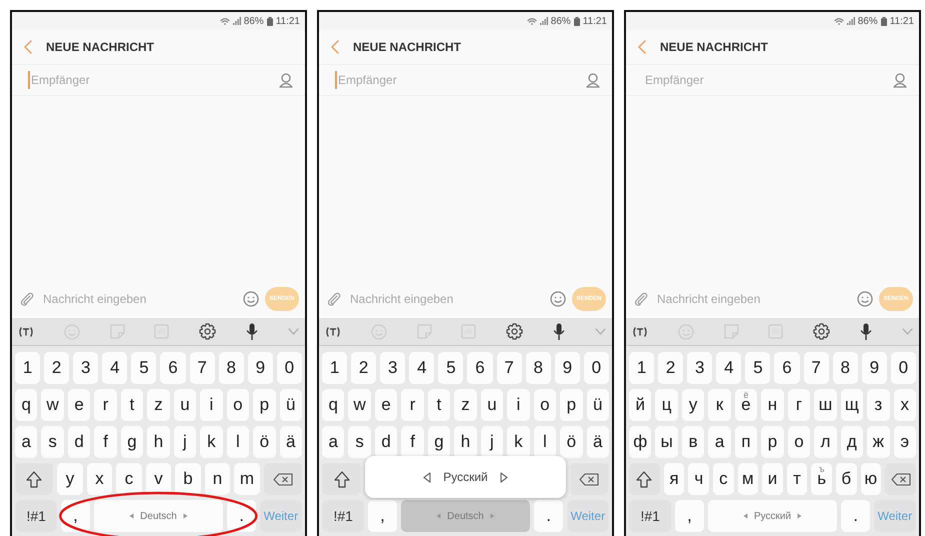 This screenshot has height=536, width=925. Describe the element at coordinates (693, 442) in the screenshot. I see `key: в` at that location.